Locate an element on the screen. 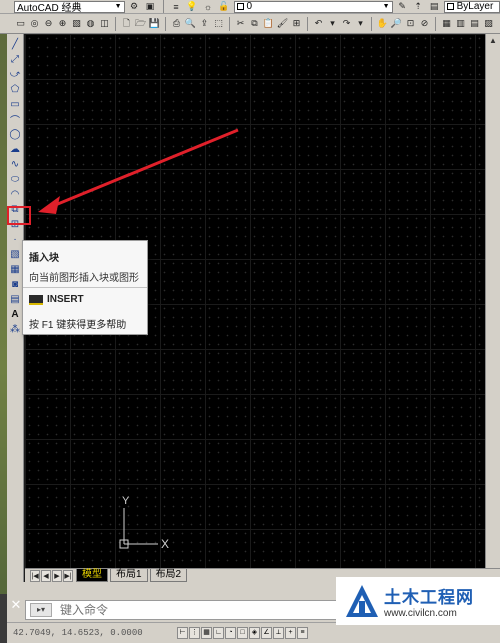 The width and height of the screenshot is (500, 643). undo-icon: ↶ is located at coordinates (318, 23).